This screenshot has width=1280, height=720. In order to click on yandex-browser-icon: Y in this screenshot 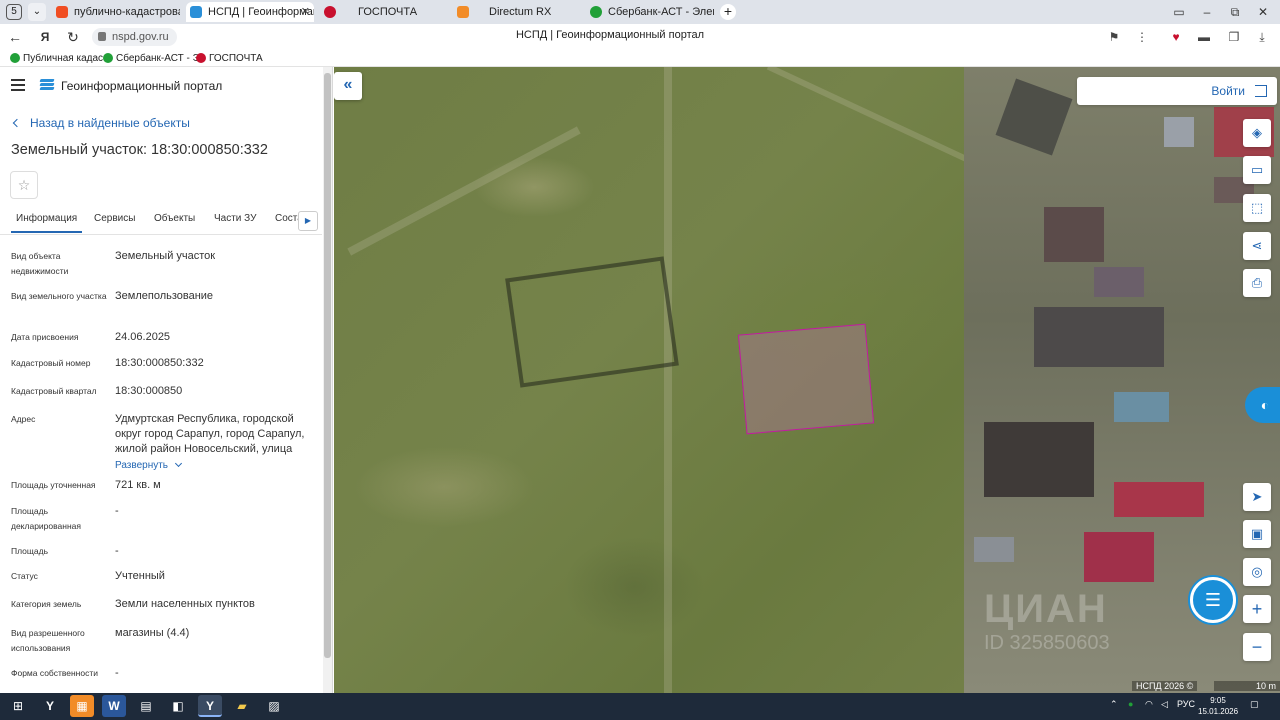, I will do `click(50, 706)`.